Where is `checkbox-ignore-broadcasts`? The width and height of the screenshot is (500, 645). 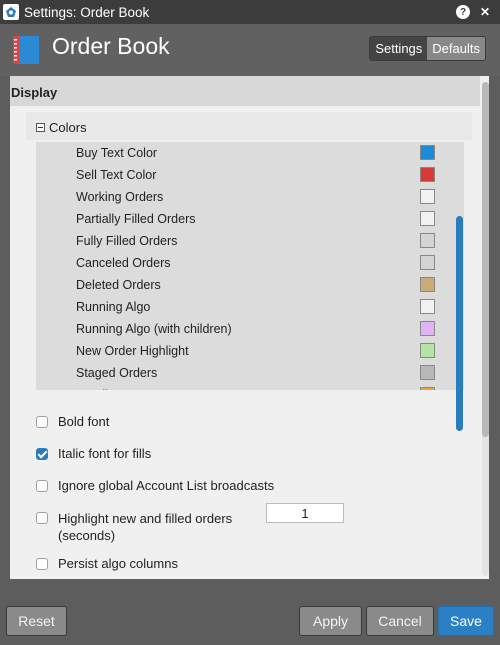 checkbox-ignore-broadcasts is located at coordinates (42, 486).